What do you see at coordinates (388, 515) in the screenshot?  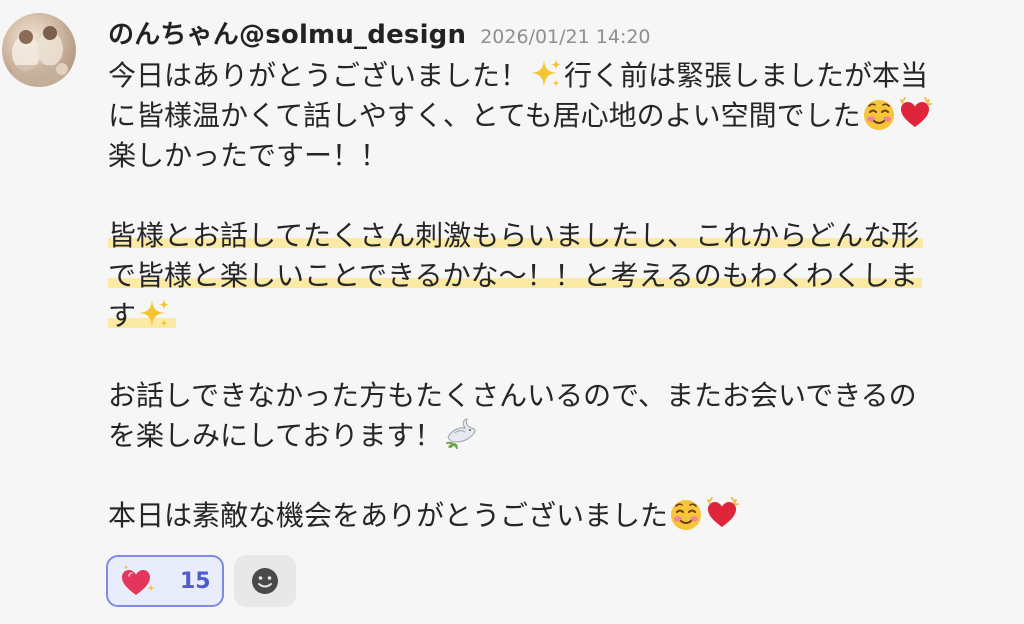 I see `message-text: 本日は素敵な機会をありがとうございました` at bounding box center [388, 515].